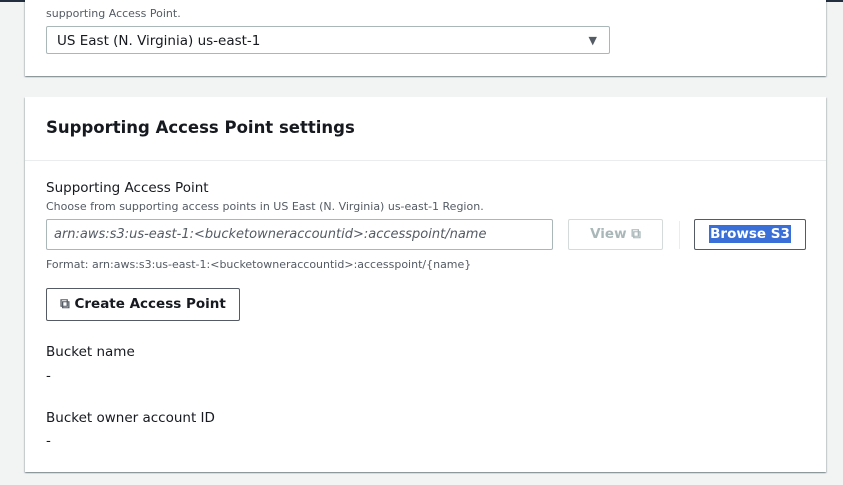 This screenshot has height=485, width=843. I want to click on view-button: View ⧉, so click(615, 234).